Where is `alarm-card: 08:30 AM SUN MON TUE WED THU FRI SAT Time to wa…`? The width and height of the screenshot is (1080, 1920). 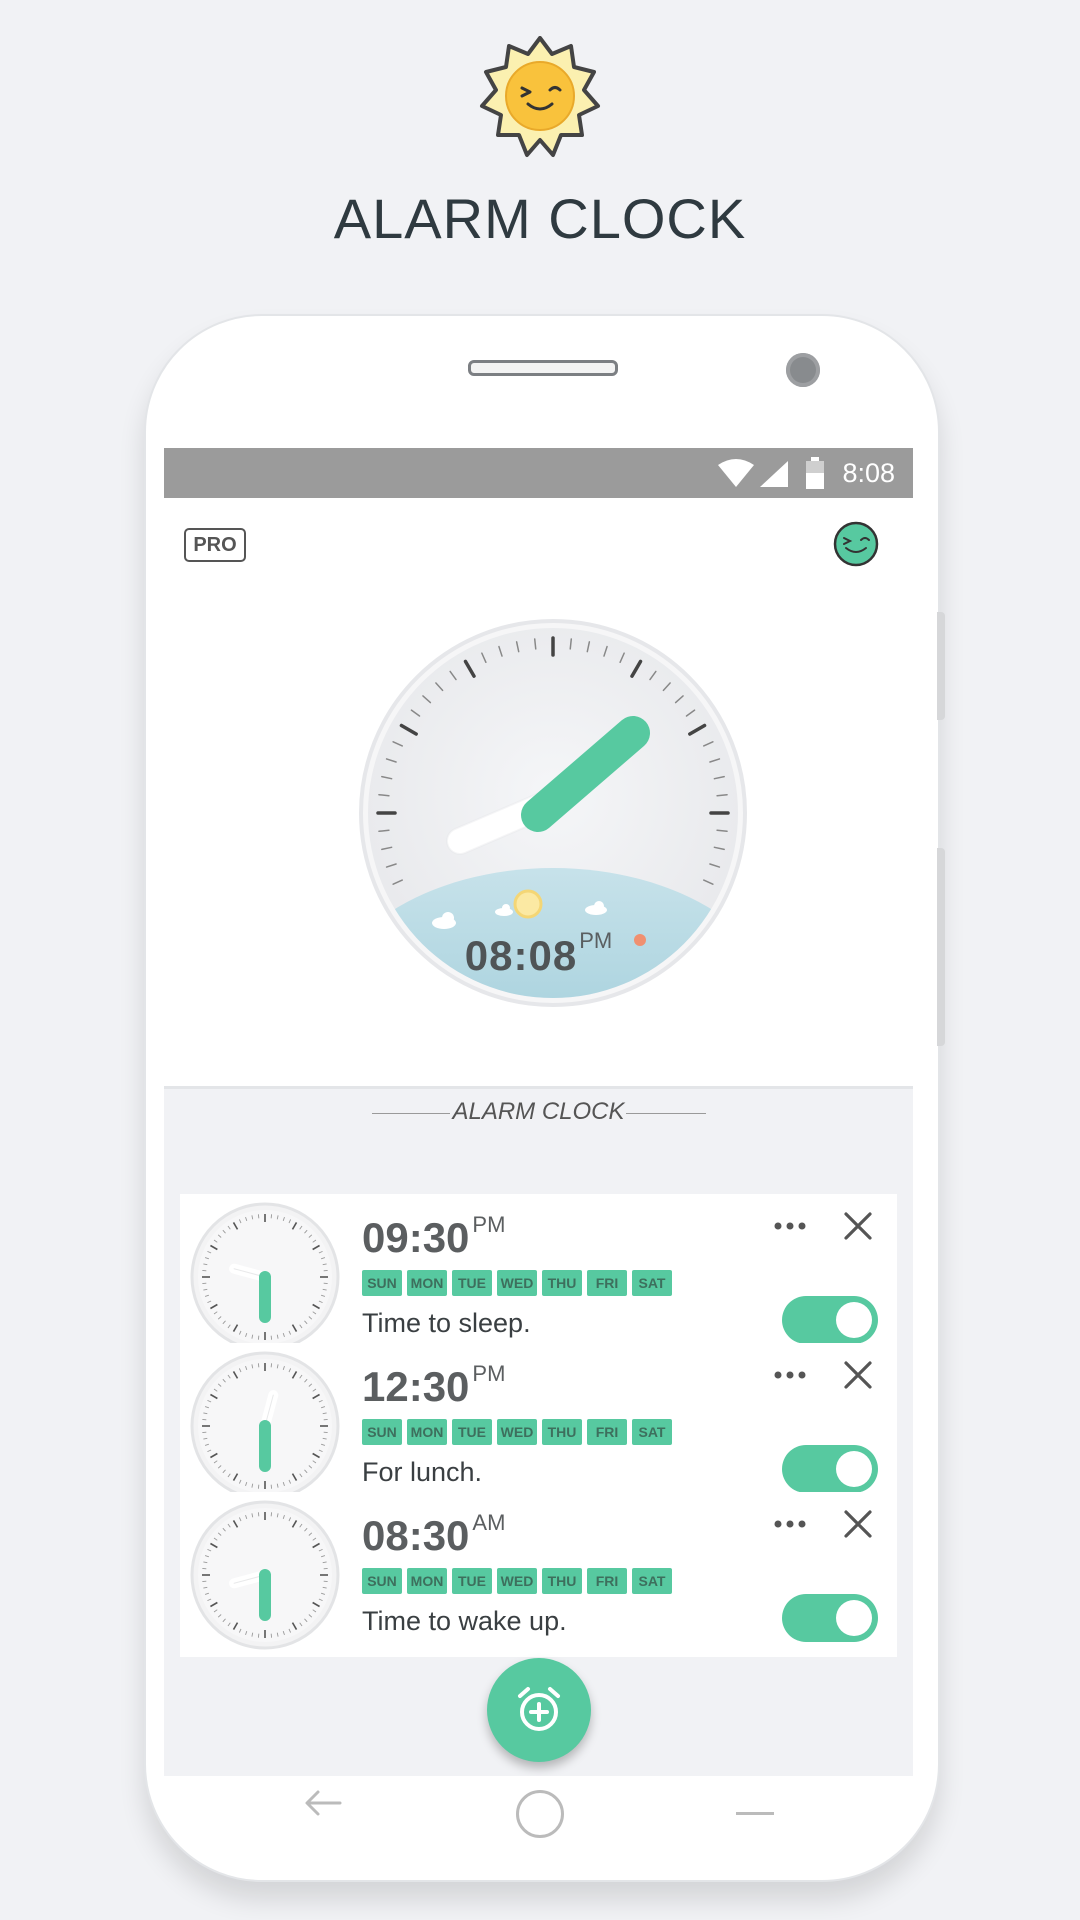
alarm-card: 08:30 AM SUN MON TUE WED THU FRI SAT Time to wa… is located at coordinates (538, 1574).